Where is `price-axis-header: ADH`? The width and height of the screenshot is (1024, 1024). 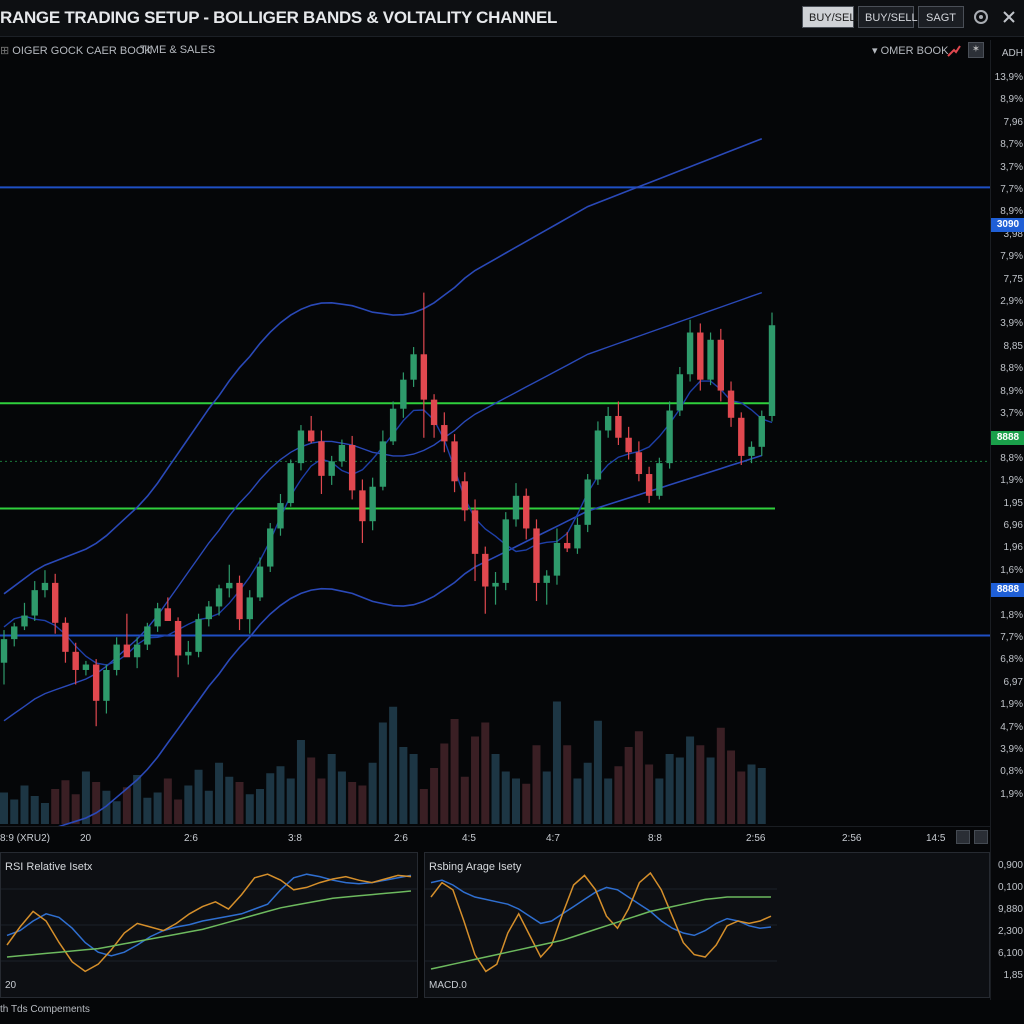 price-axis-header: ADH is located at coordinates (1012, 53).